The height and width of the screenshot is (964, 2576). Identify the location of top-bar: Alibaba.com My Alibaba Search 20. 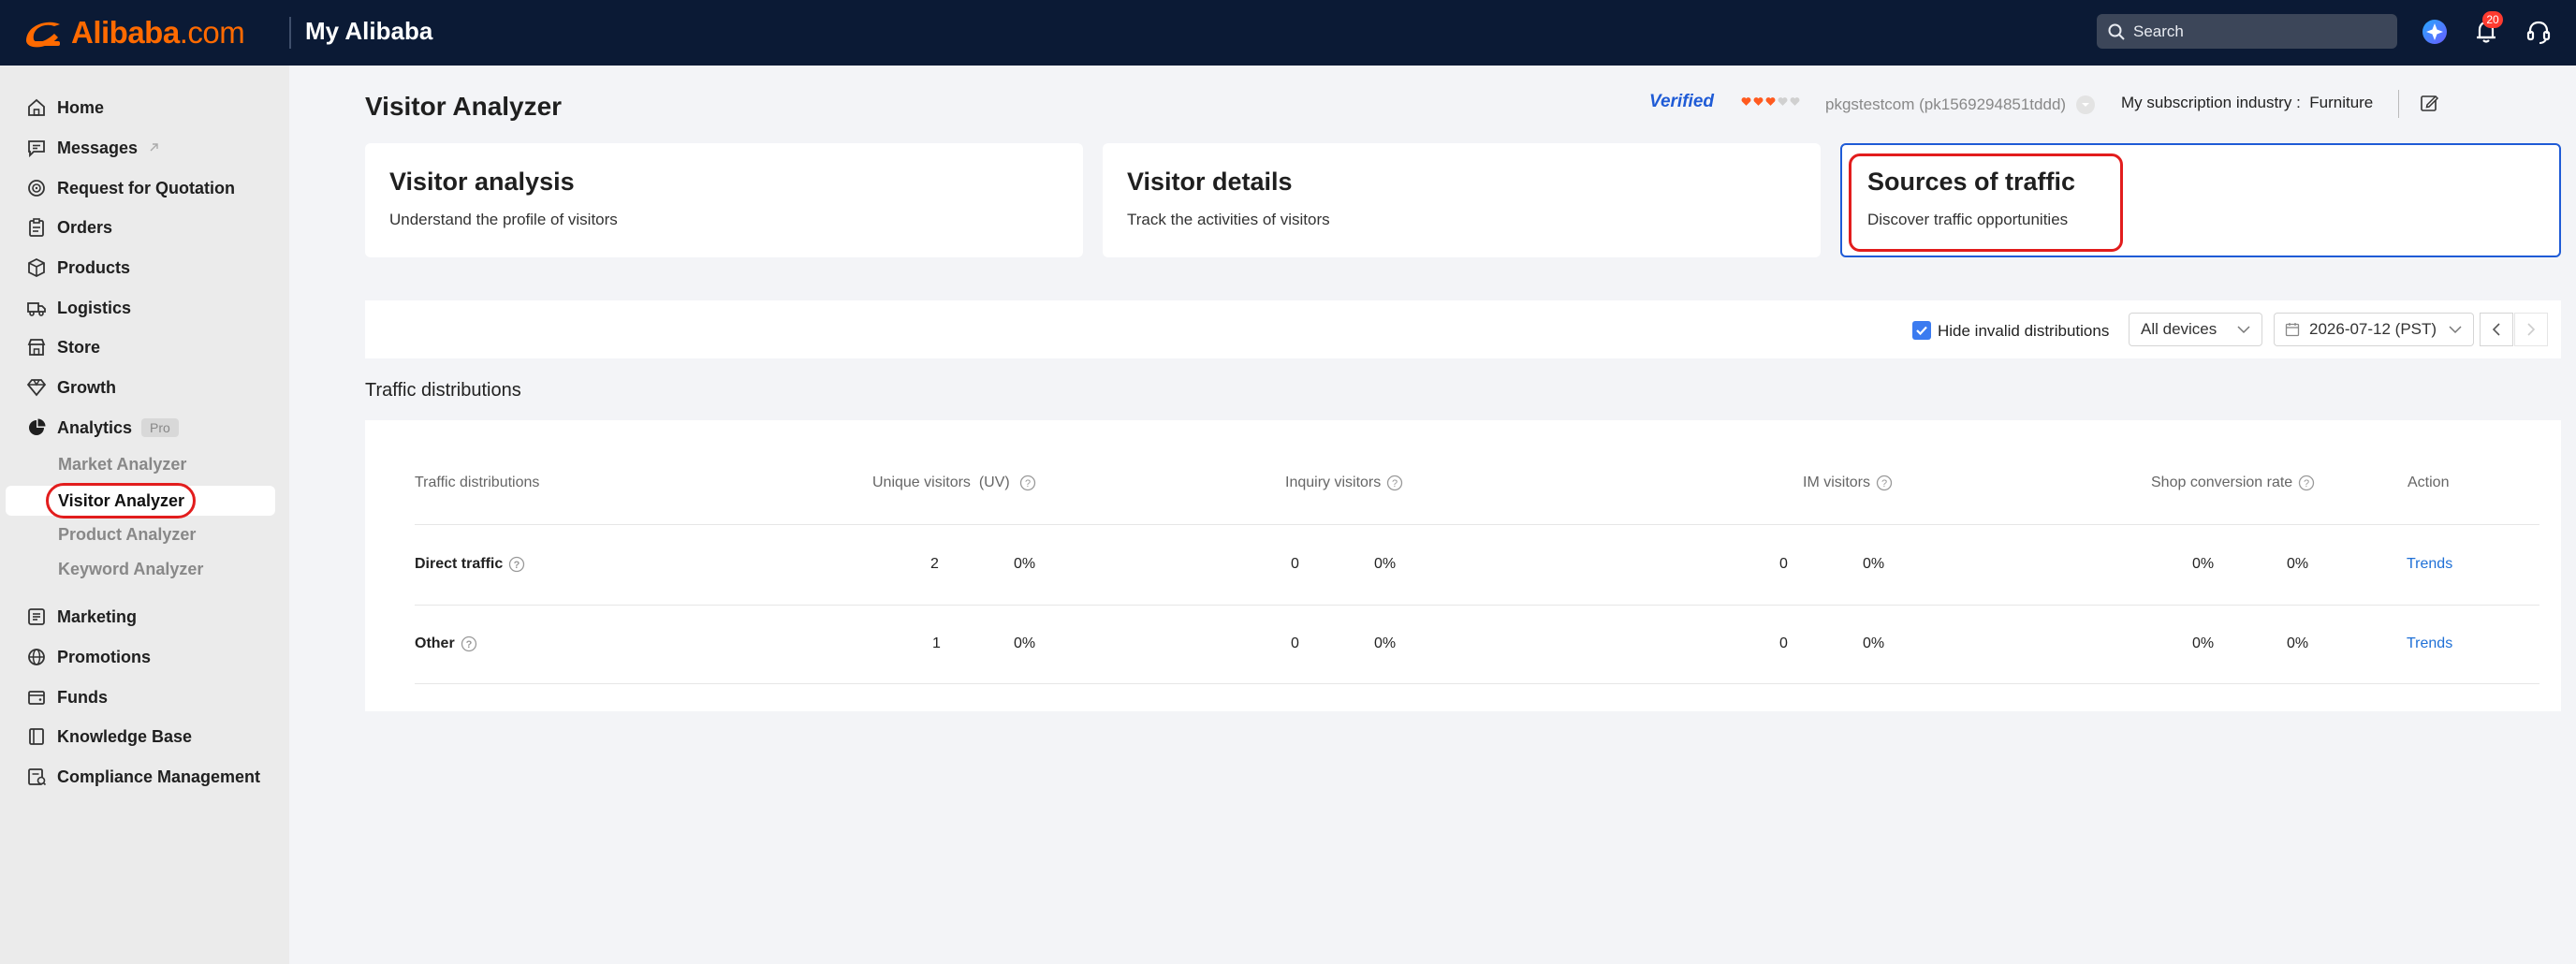
(1288, 33).